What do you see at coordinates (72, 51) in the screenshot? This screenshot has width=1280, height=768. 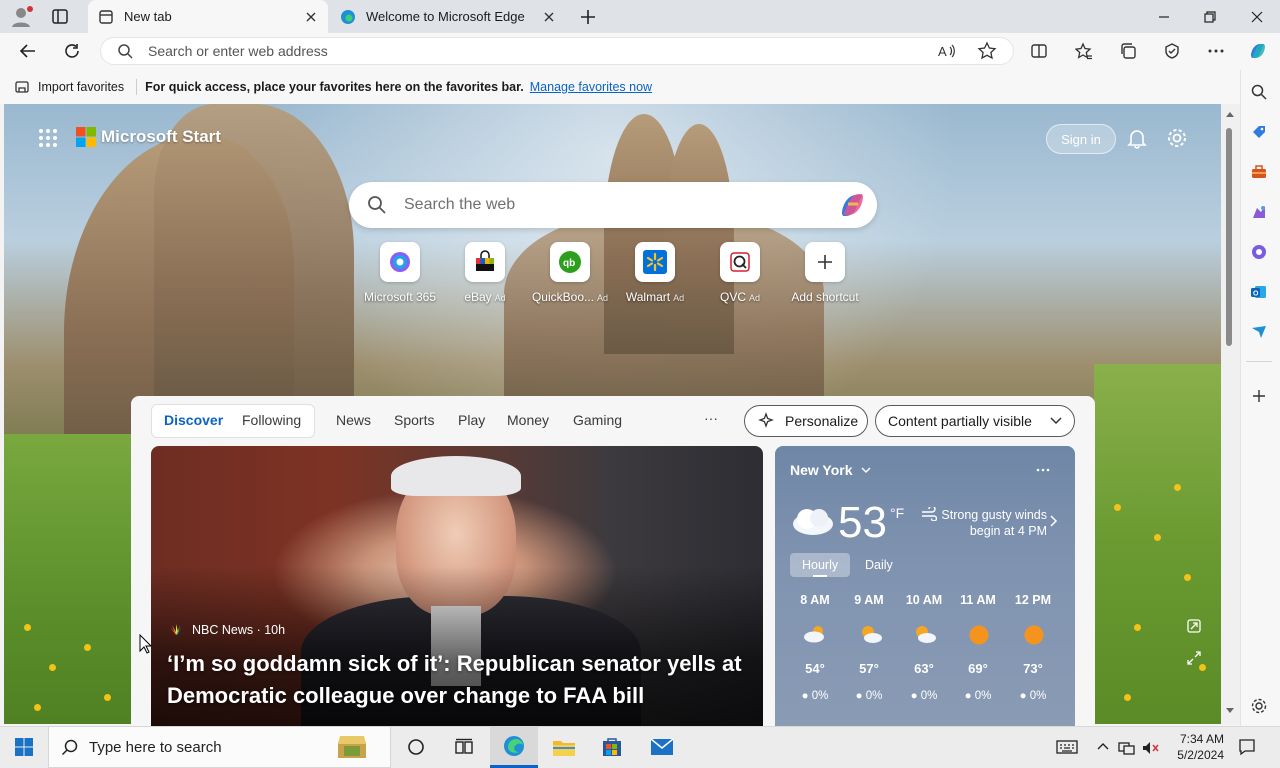 I see `refresh-button` at bounding box center [72, 51].